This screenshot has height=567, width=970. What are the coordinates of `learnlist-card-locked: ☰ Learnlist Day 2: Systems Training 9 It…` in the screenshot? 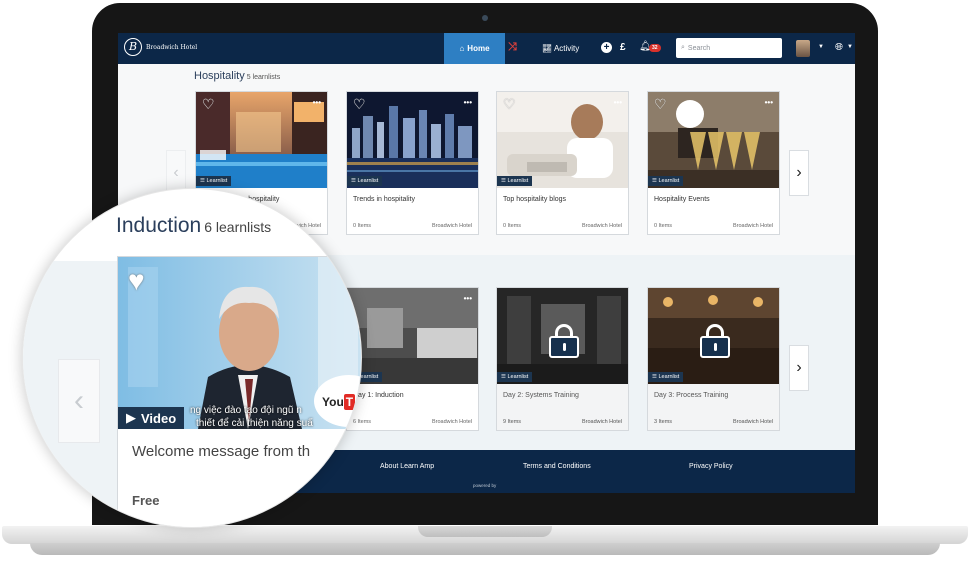 It's located at (562, 359).